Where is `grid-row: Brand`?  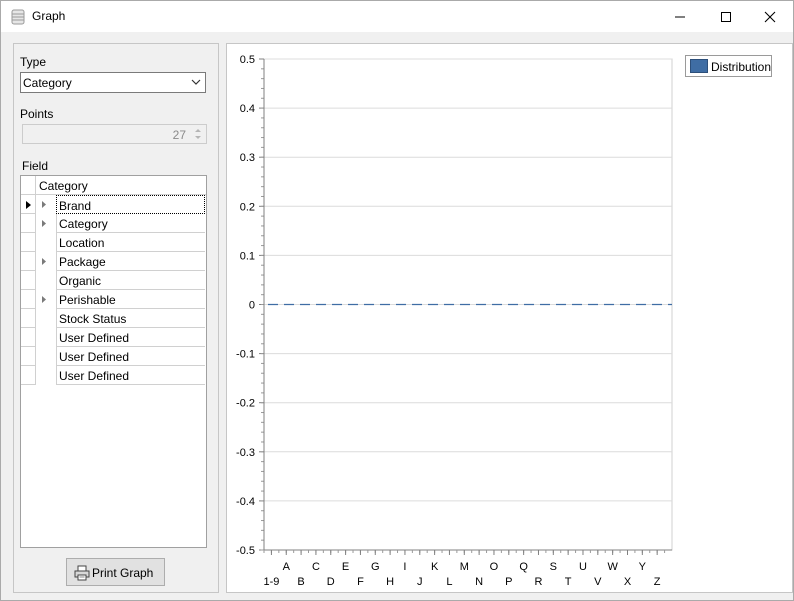 grid-row: Brand is located at coordinates (113, 204).